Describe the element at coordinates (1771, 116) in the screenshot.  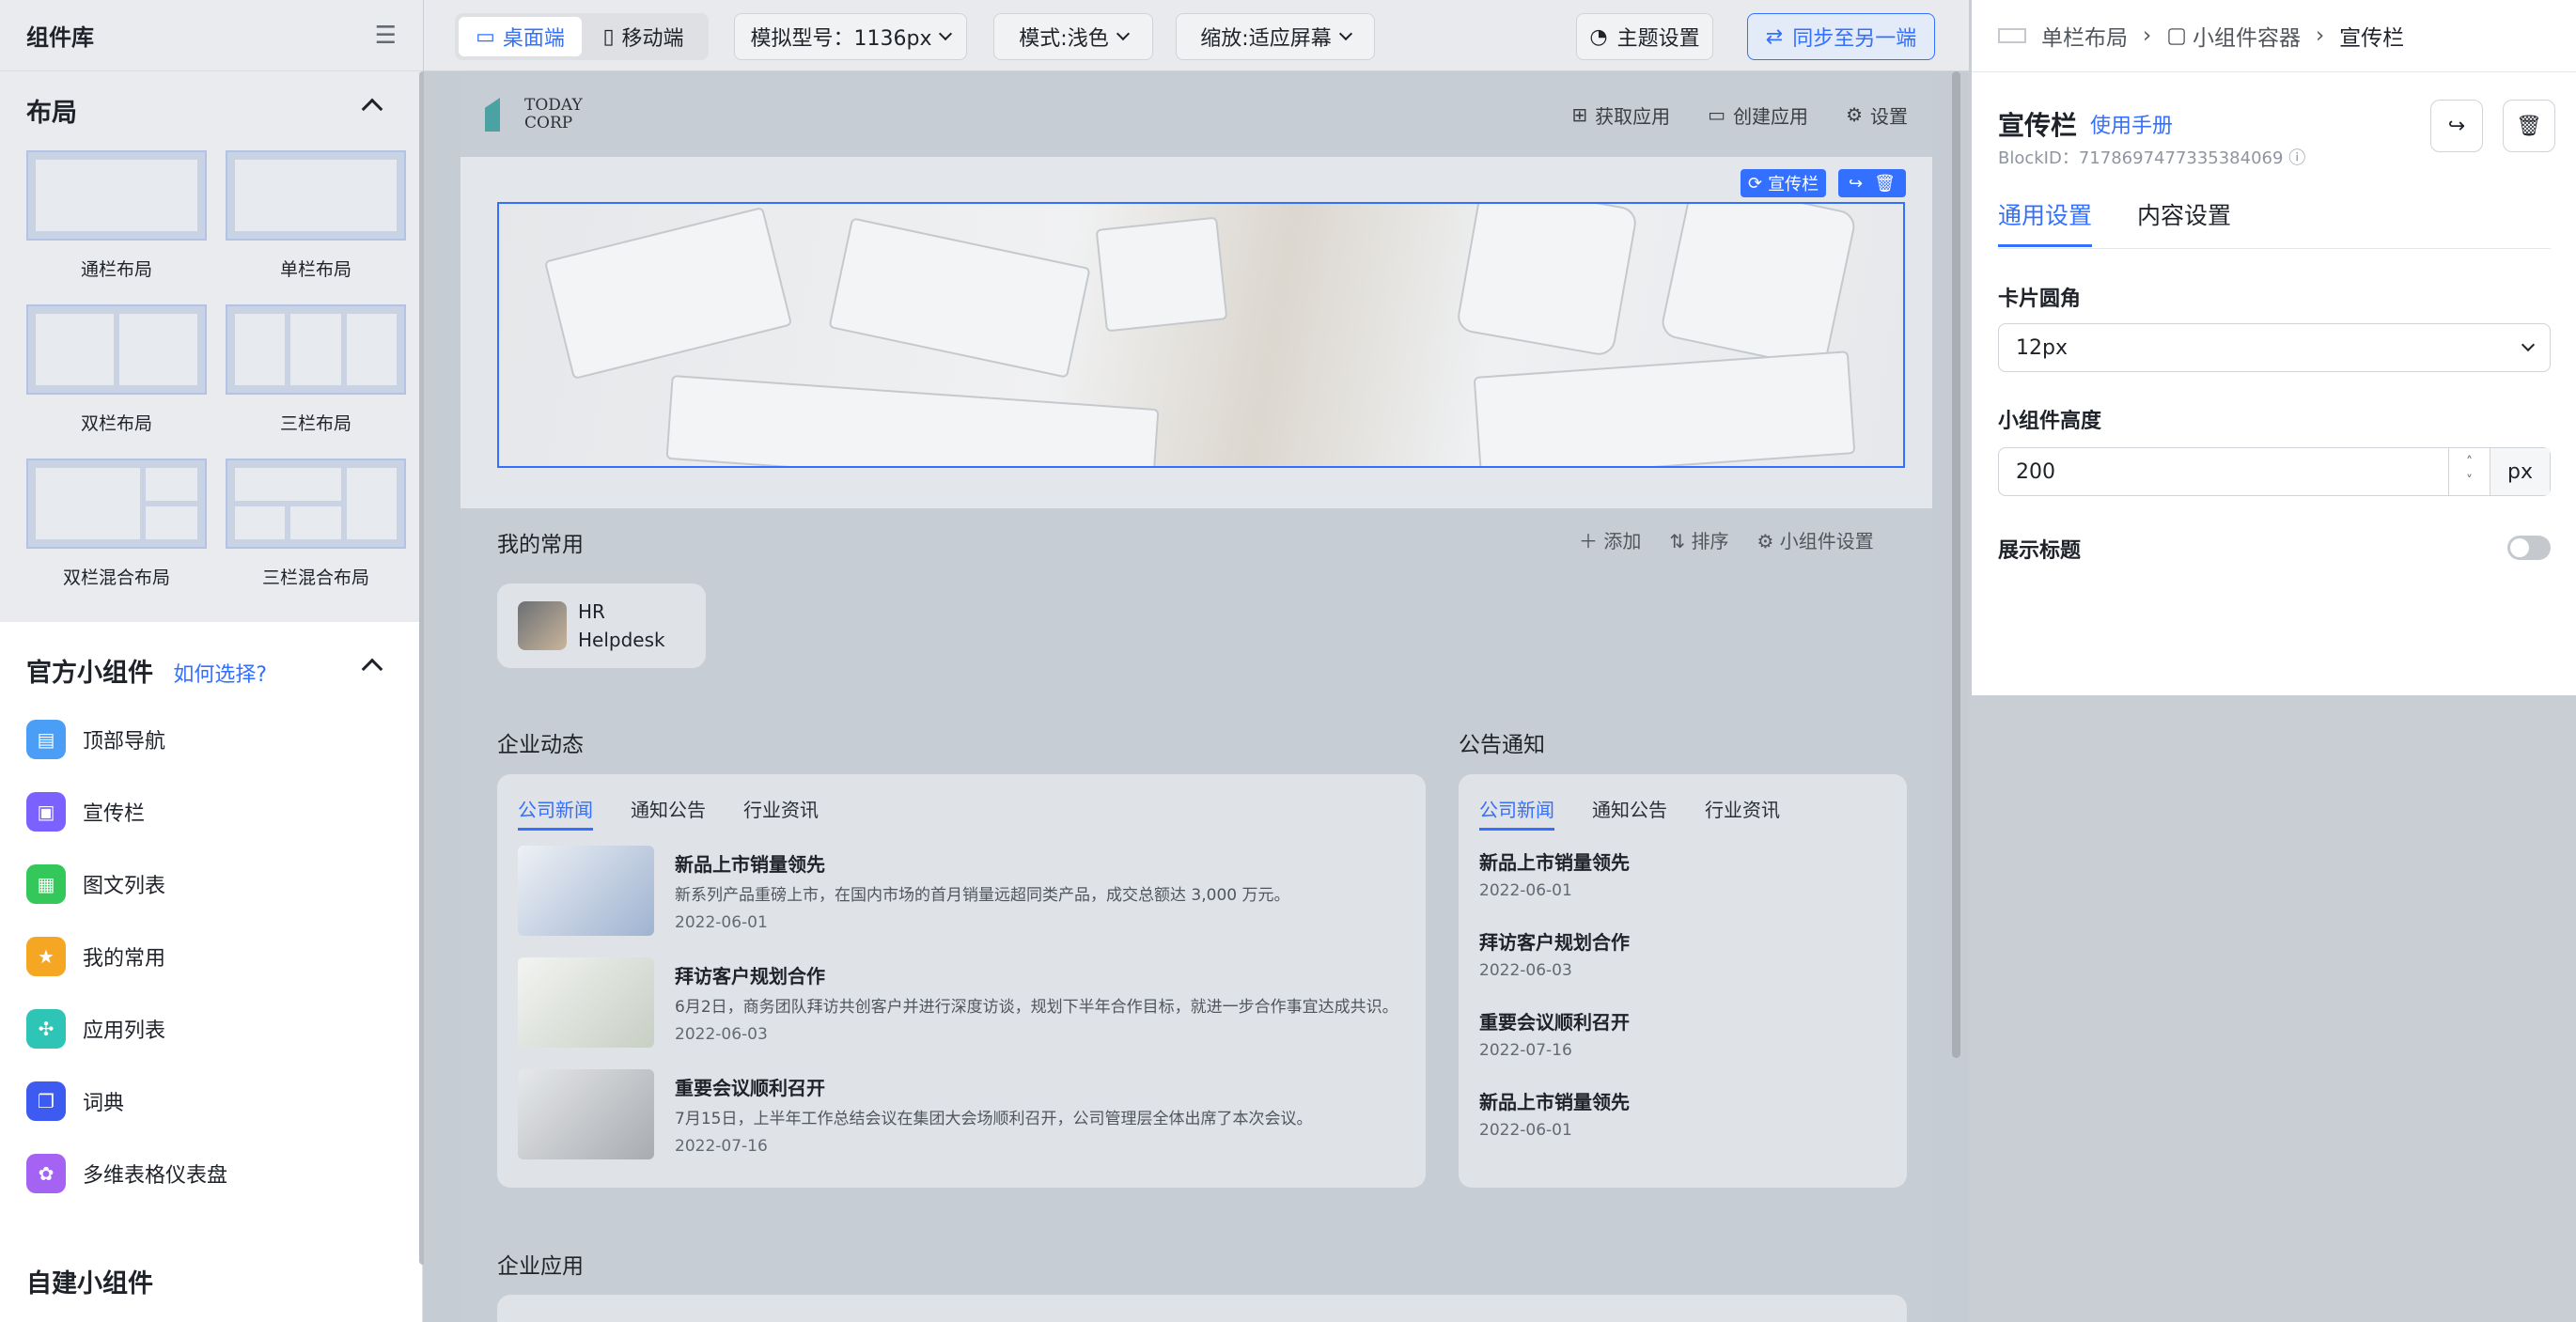
I see `create-app-label: 创建应用` at that location.